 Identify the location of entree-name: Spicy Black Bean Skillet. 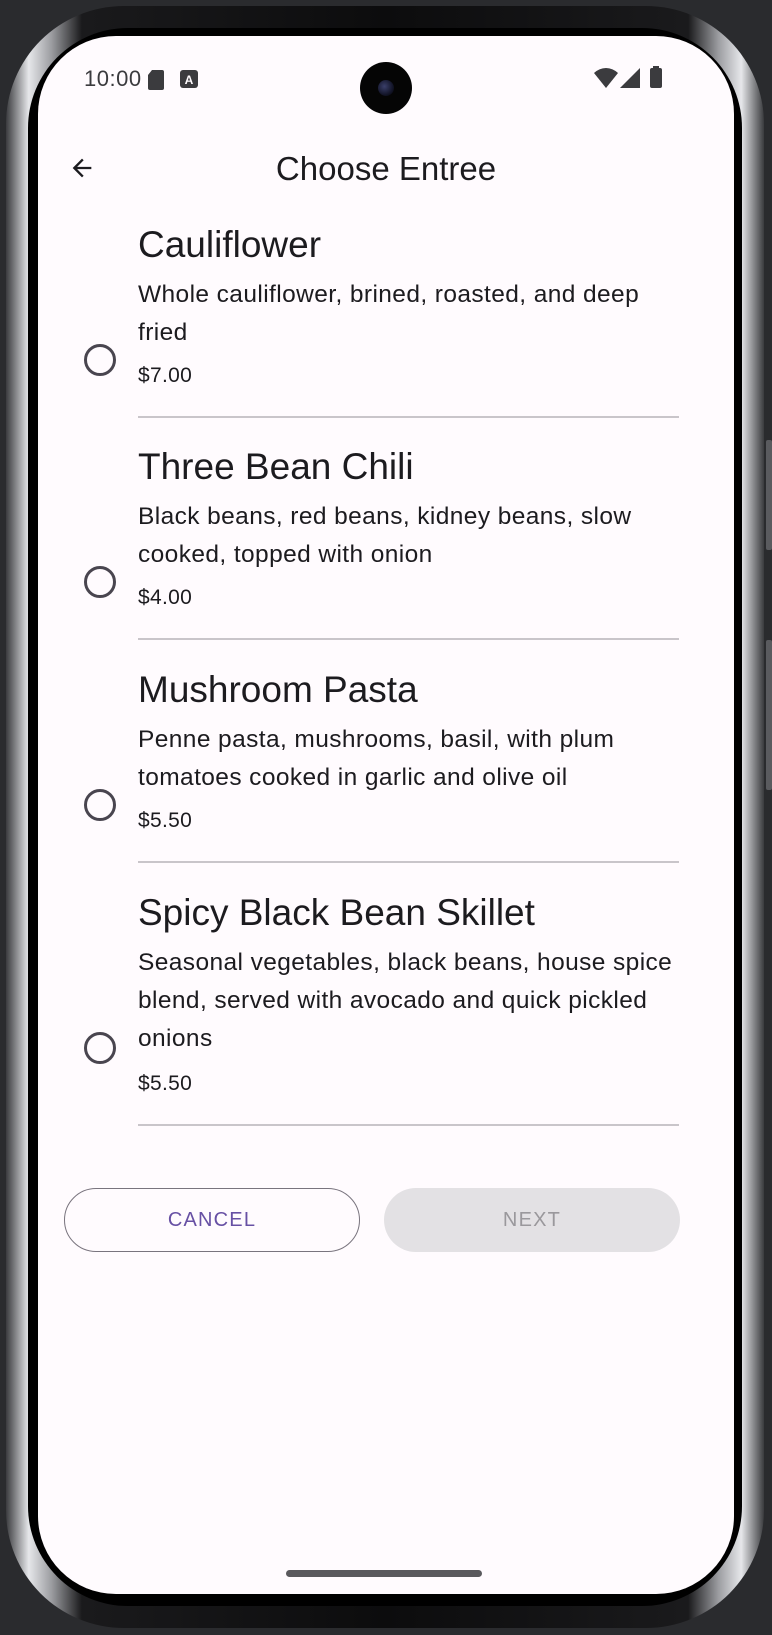
(336, 912).